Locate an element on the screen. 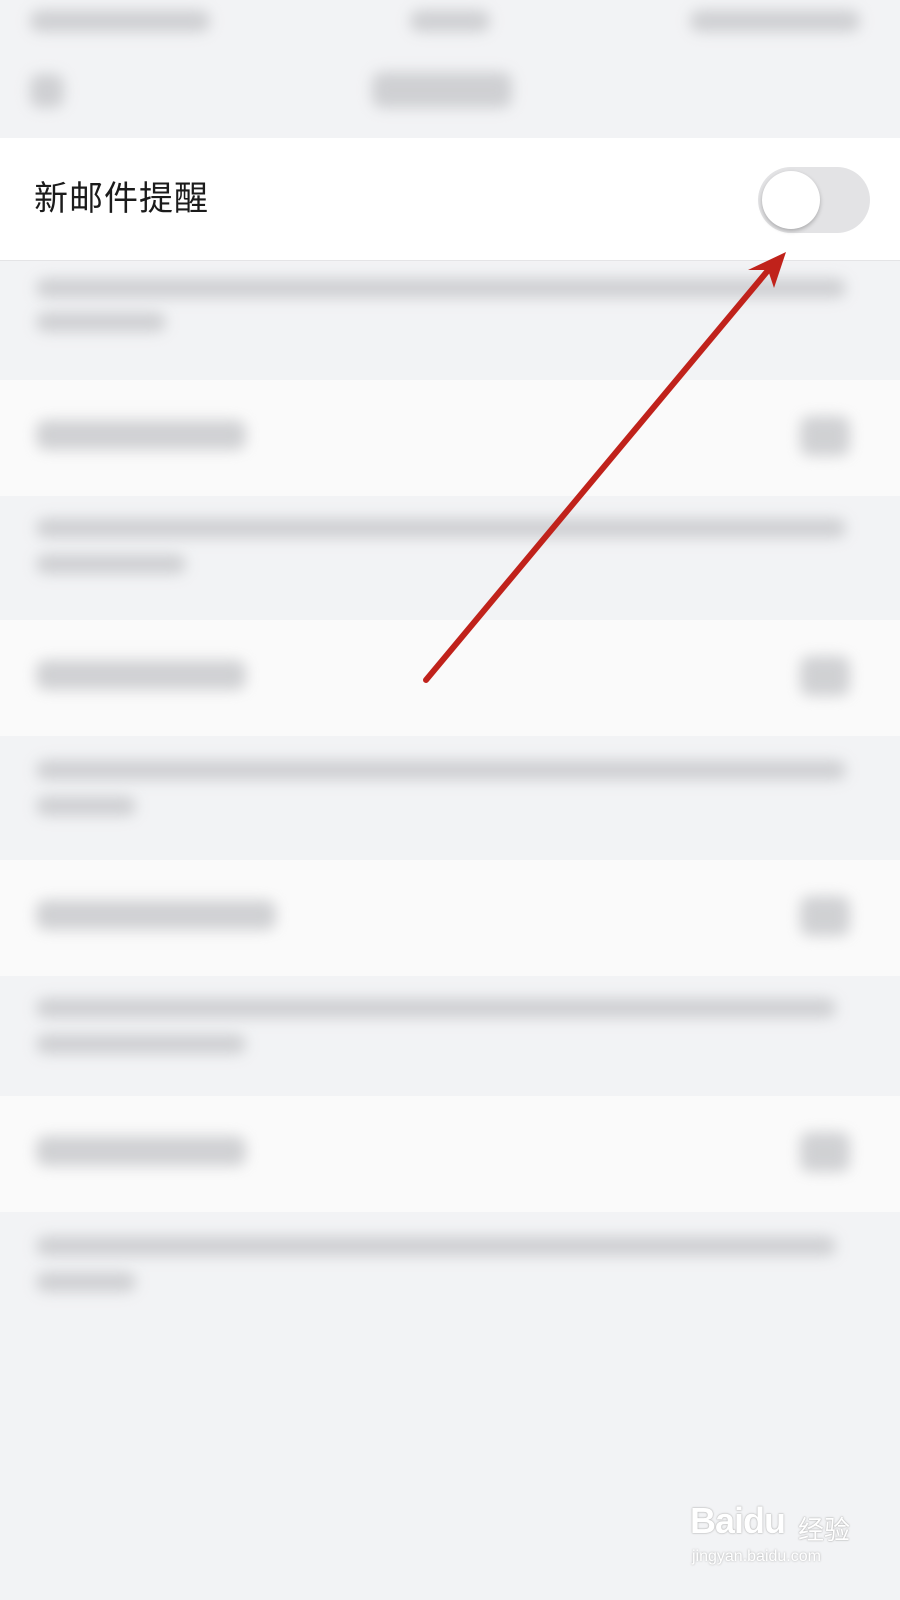 Image resolution: width=900 pixels, height=1600 pixels. watermark-product: 经验 is located at coordinates (824, 1531).